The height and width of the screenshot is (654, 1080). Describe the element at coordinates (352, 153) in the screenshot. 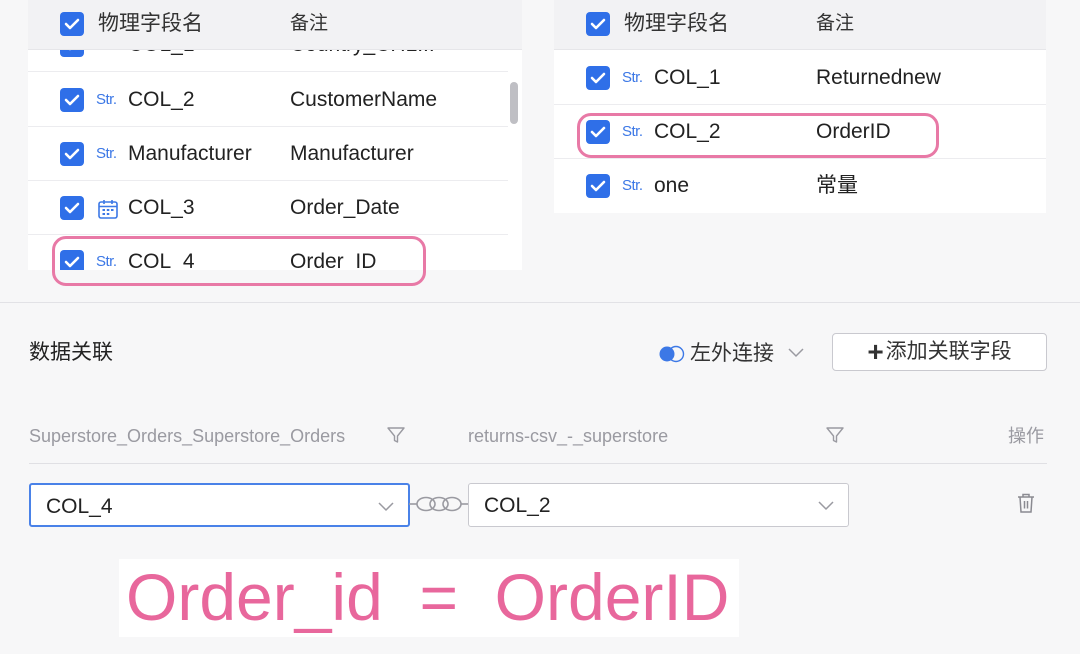

I see `field-note: Manufacturer` at that location.